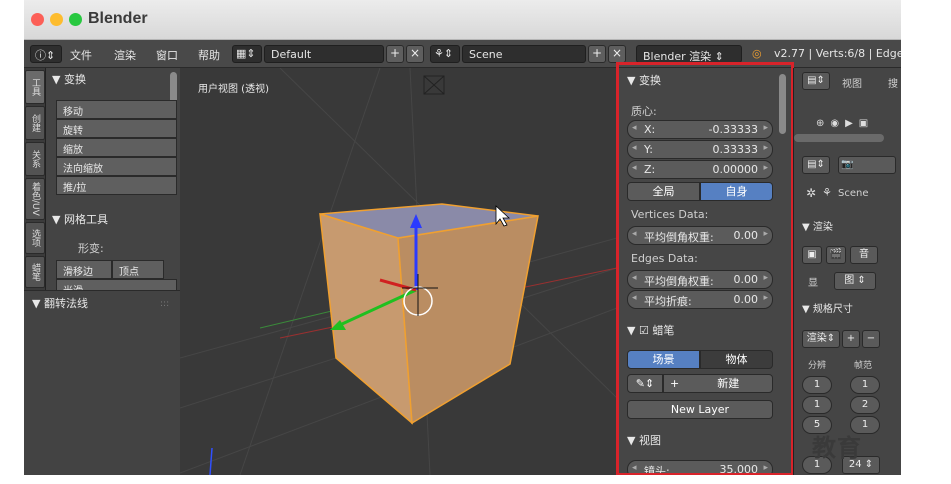 The image size is (951, 484). Describe the element at coordinates (524, 54) in the screenshot. I see `scene-field: Scene` at that location.